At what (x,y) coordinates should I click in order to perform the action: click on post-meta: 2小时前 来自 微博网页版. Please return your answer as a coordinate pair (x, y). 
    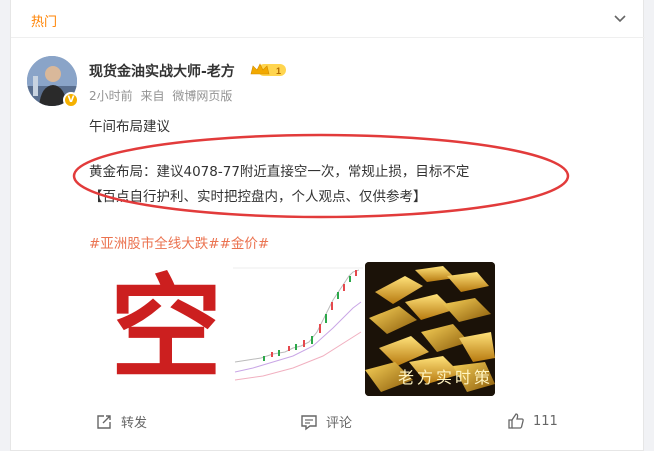
    Looking at the image, I should click on (162, 95).